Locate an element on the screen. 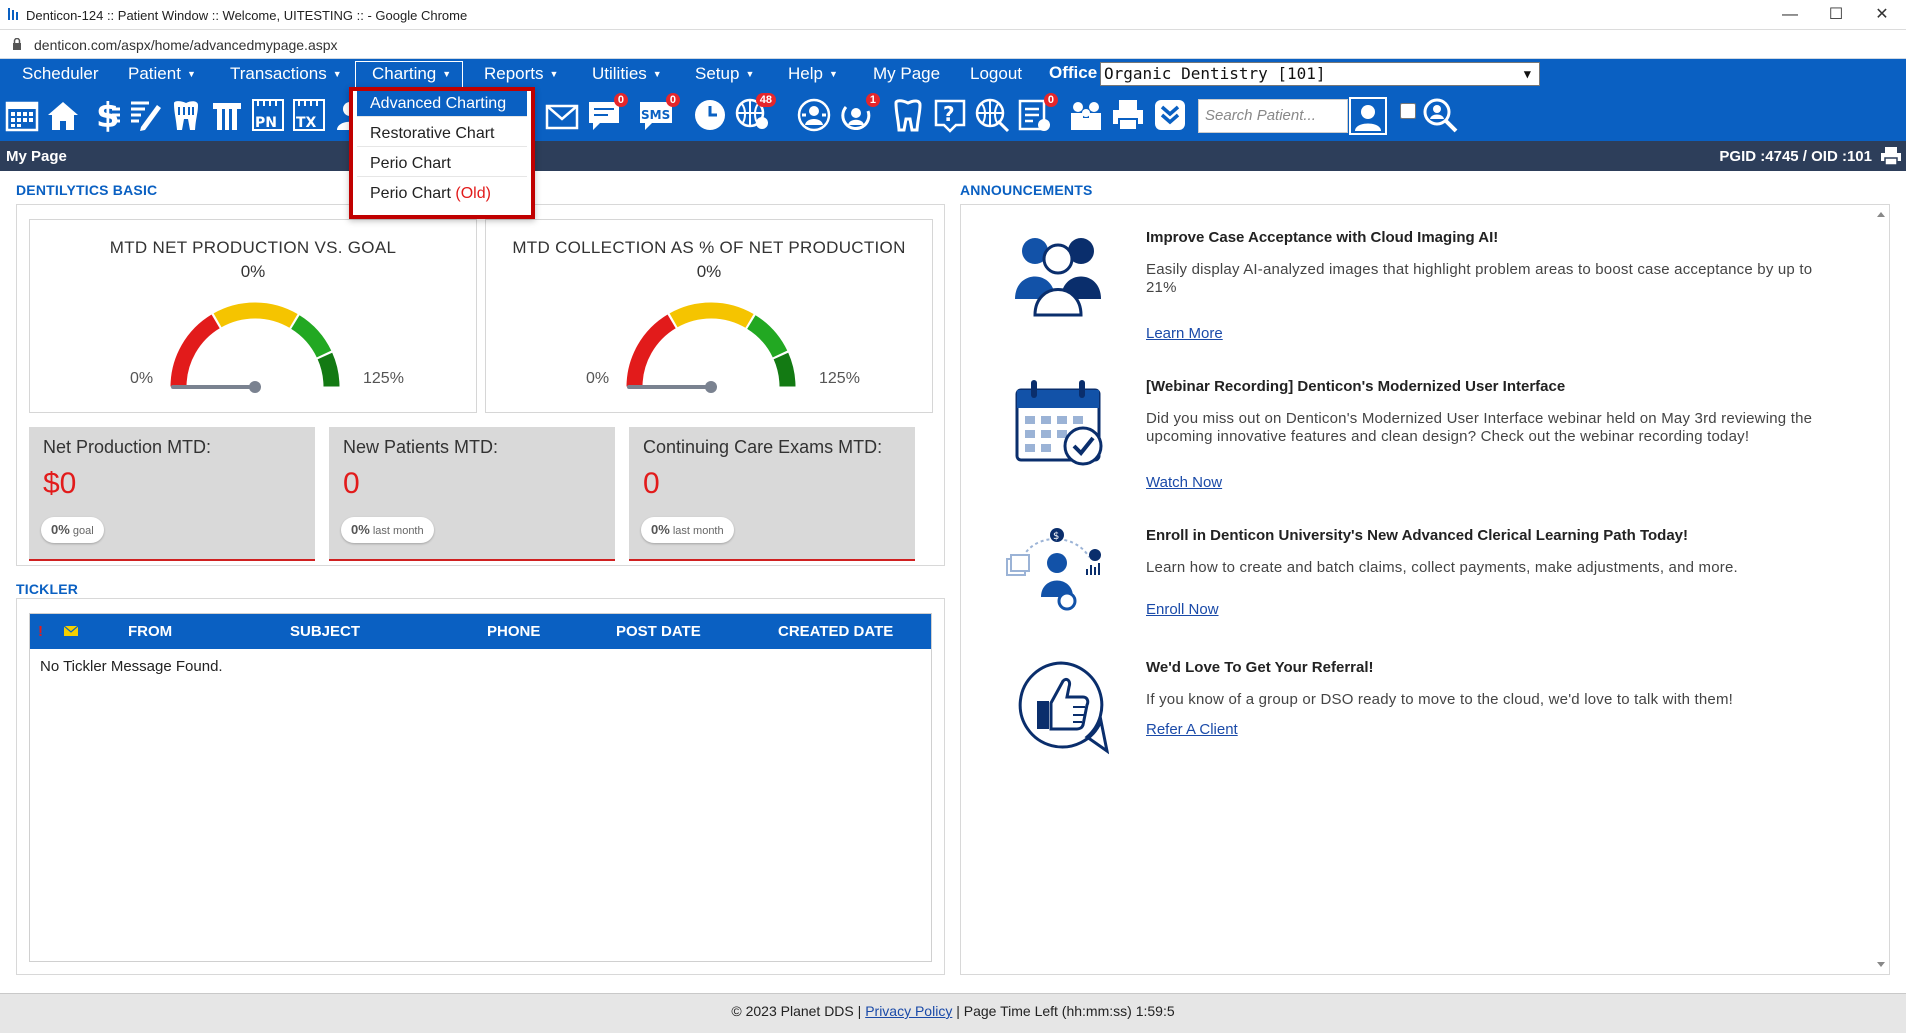  toolbar-checkbox is located at coordinates (1408, 111).